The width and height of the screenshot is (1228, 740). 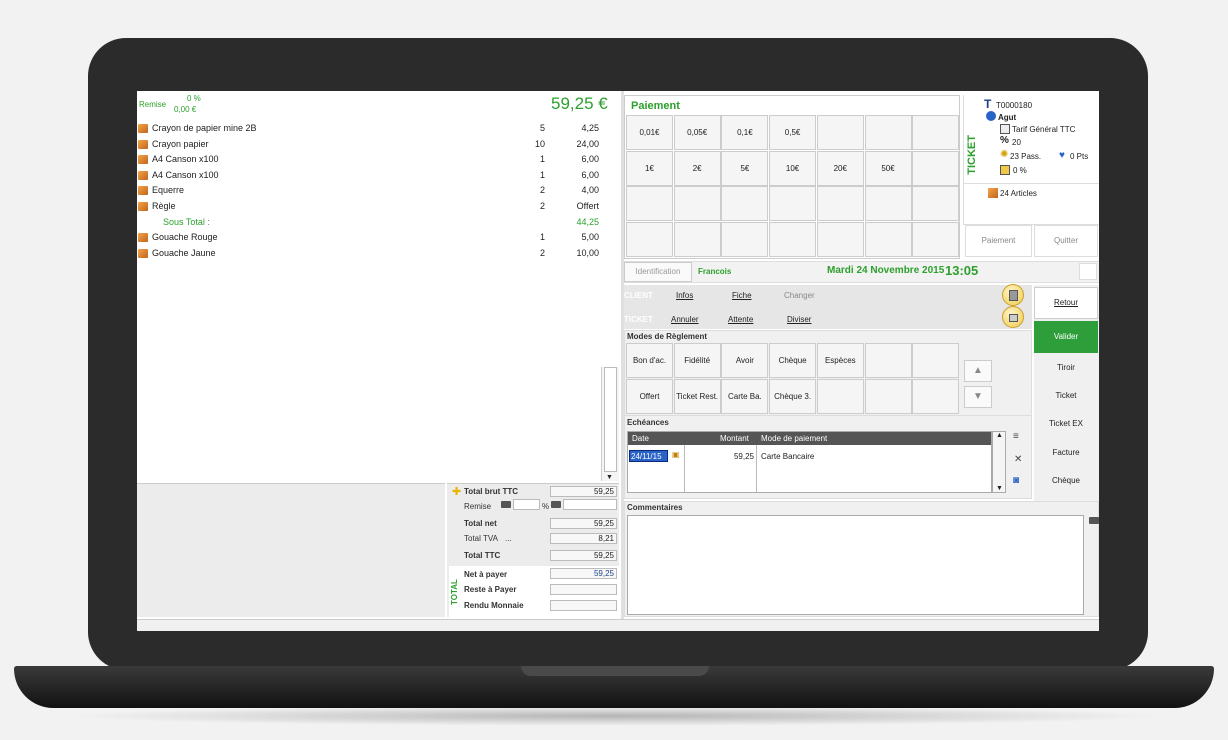 I want to click on mode-reglement-button: Carte Ba., so click(x=745, y=396).